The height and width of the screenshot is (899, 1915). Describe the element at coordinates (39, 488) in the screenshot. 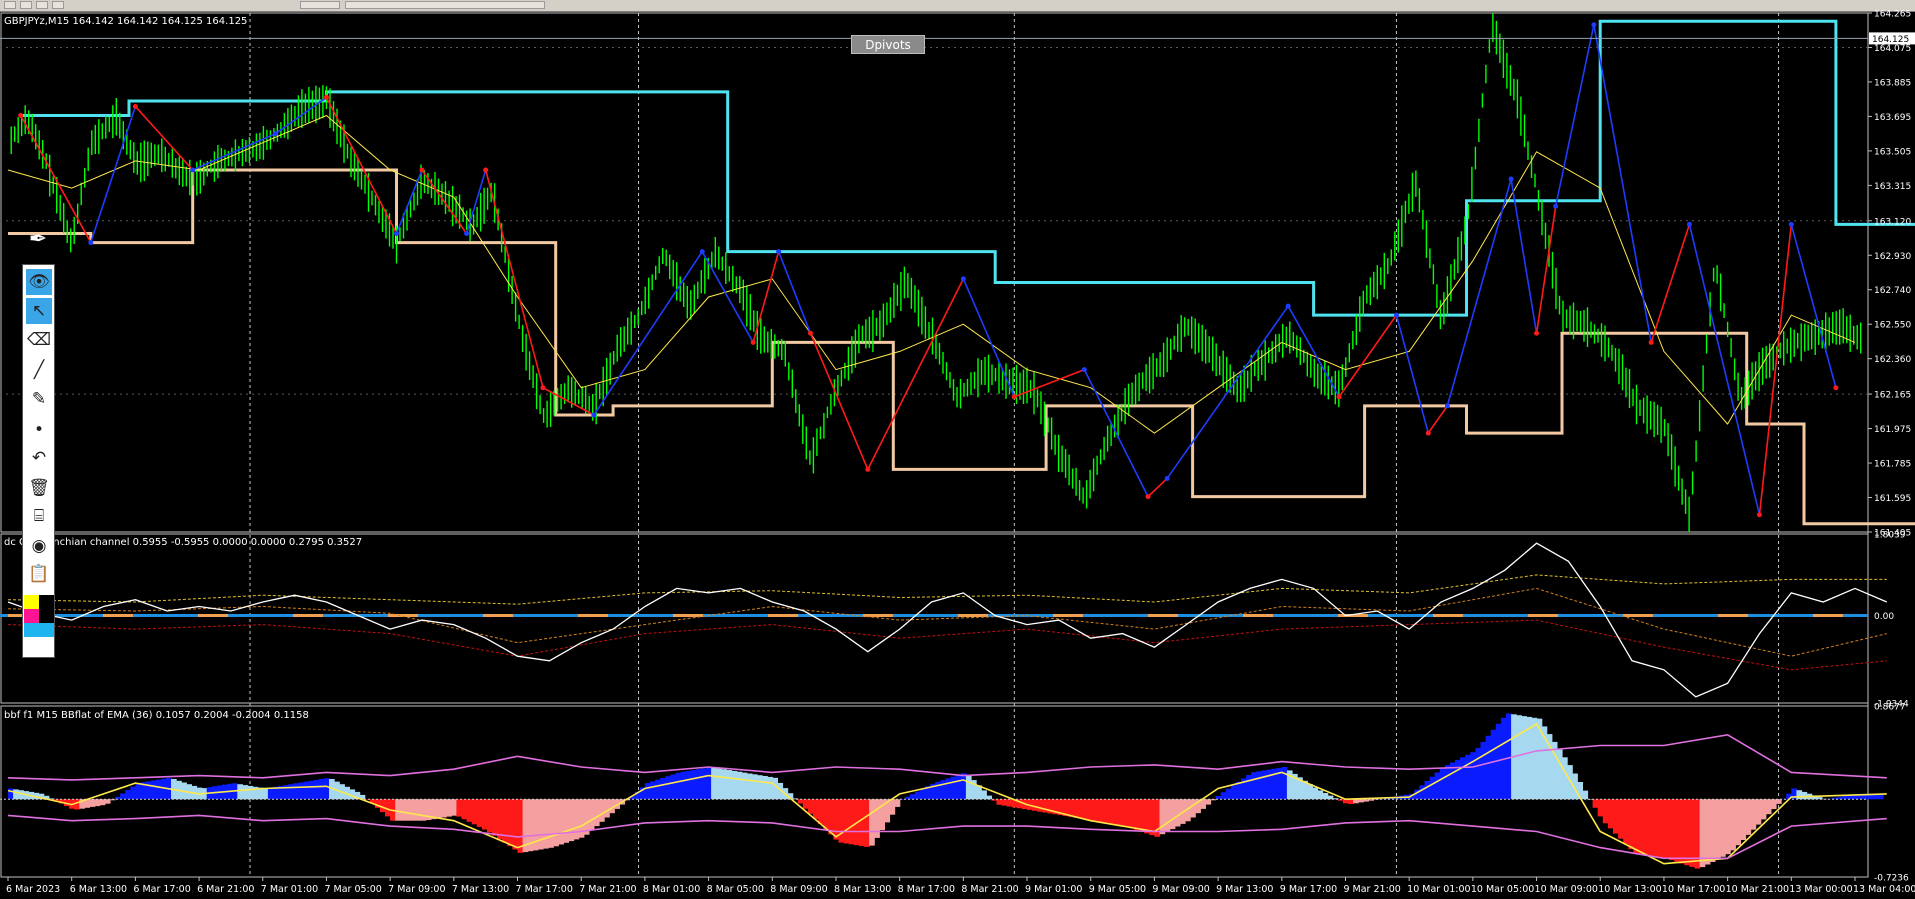

I see `trash-icon: 🗑` at that location.